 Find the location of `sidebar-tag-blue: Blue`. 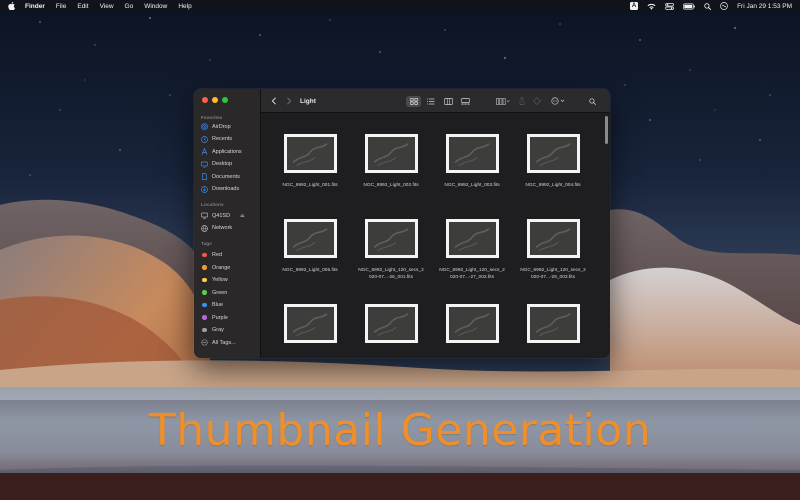

sidebar-tag-blue: Blue is located at coordinates (212, 305).